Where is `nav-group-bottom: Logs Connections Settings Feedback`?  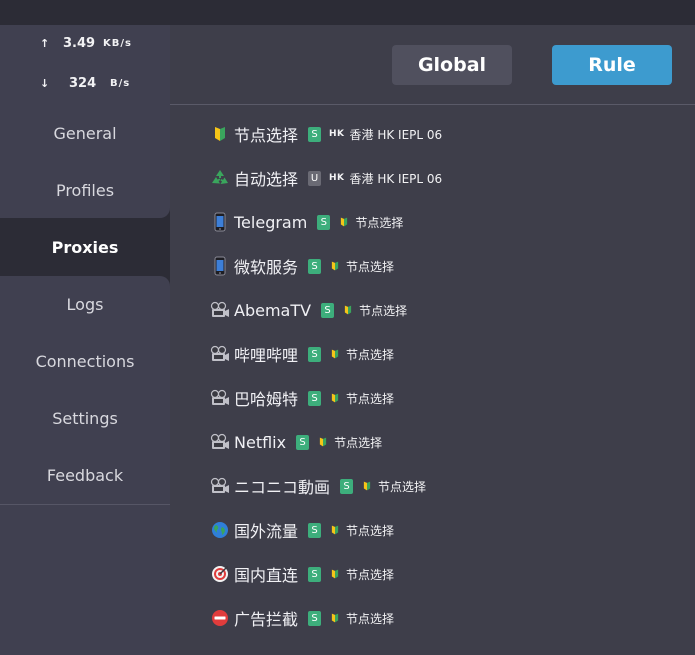 nav-group-bottom: Logs Connections Settings Feedback is located at coordinates (85, 390).